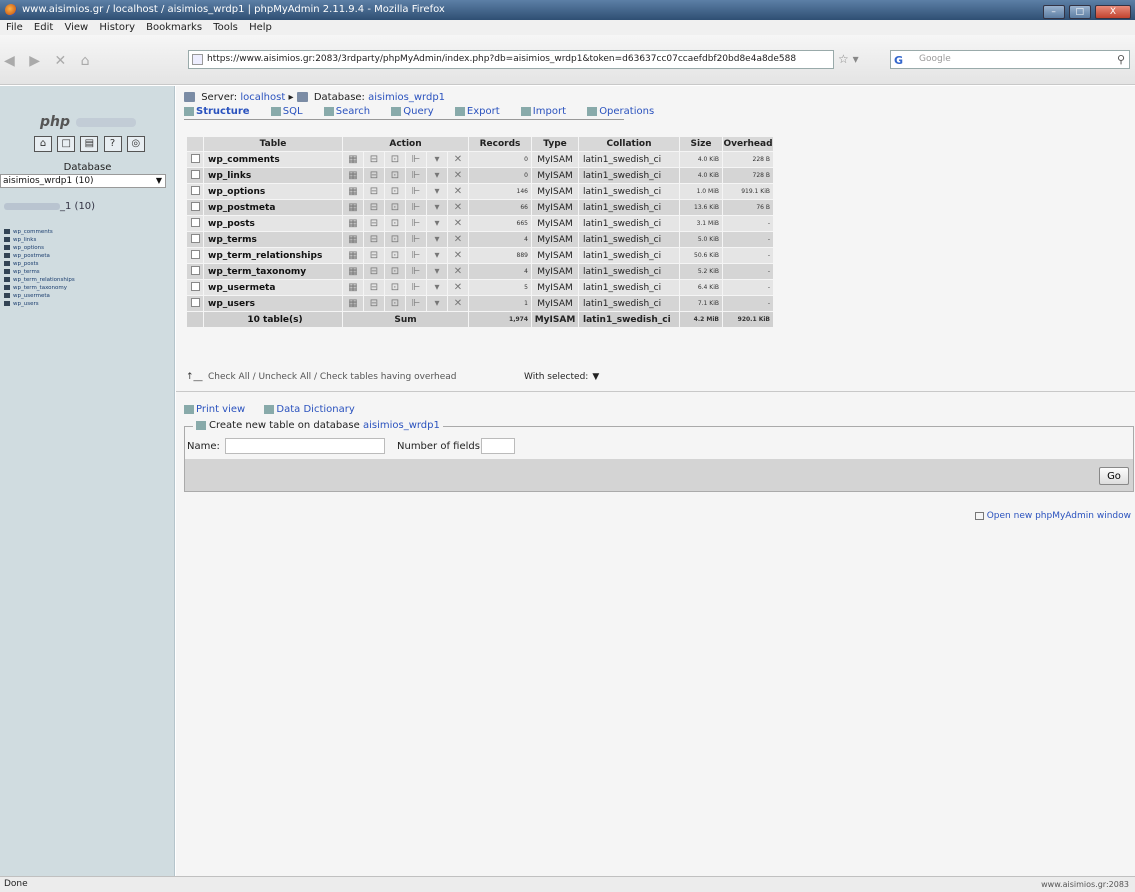 The image size is (1135, 892). What do you see at coordinates (66, 144) in the screenshot?
I see `query-window-icon: □` at bounding box center [66, 144].